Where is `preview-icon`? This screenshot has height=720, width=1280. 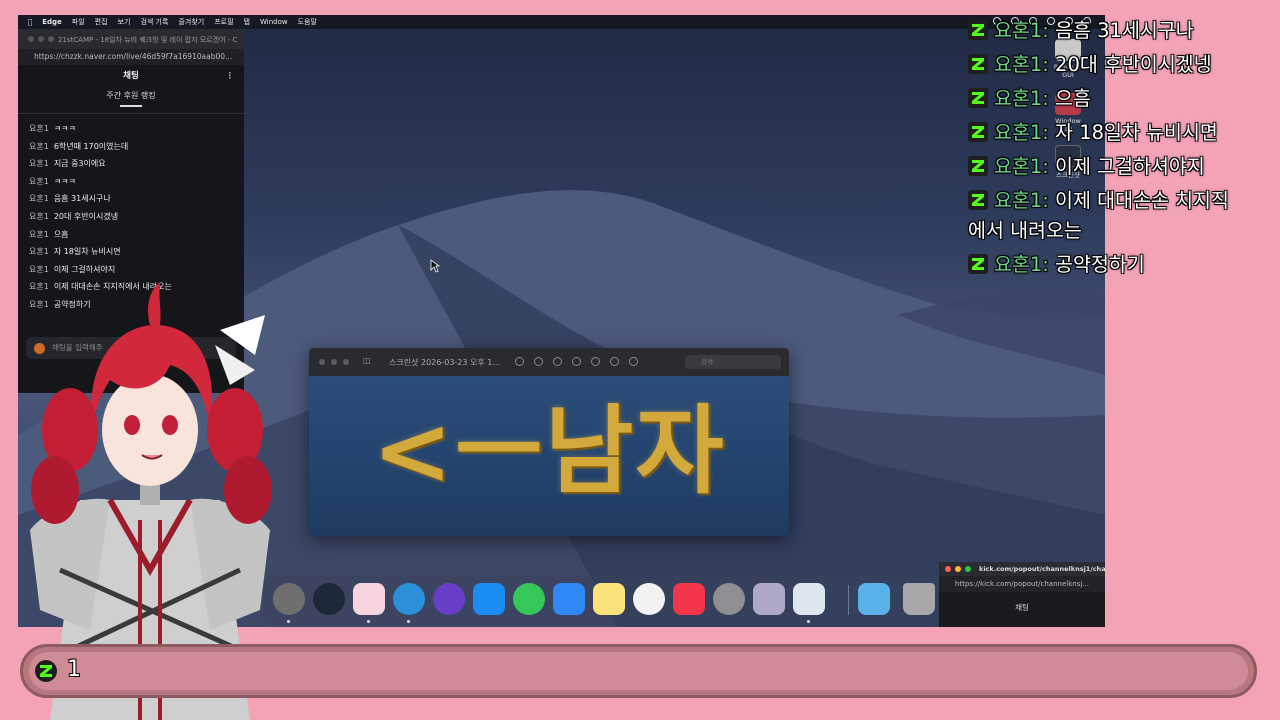
preview-icon is located at coordinates (809, 599).